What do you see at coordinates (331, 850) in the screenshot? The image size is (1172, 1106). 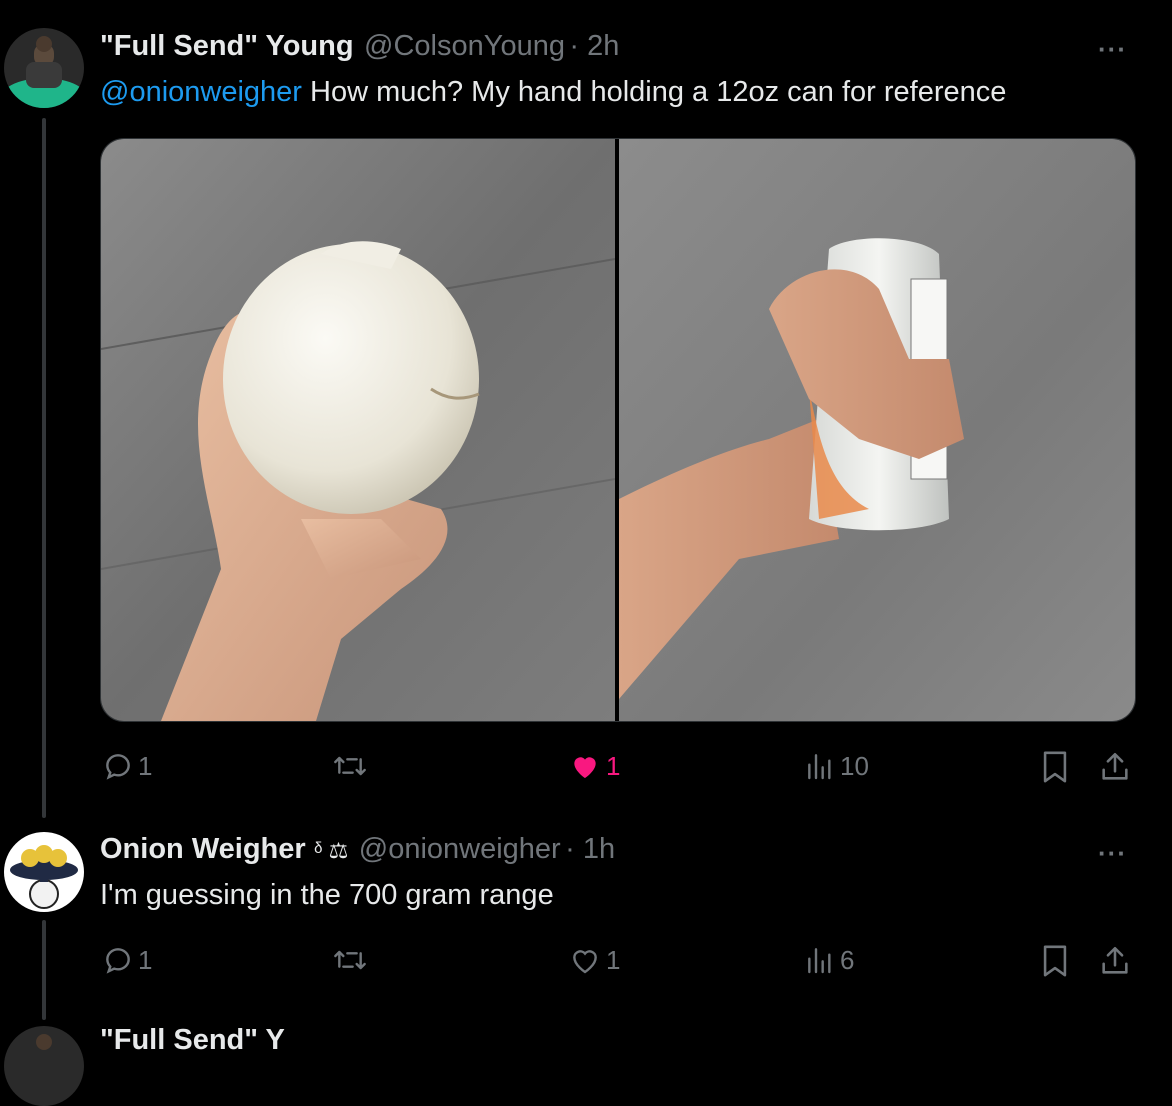 I see `name-badges: ᵟ ⚖` at bounding box center [331, 850].